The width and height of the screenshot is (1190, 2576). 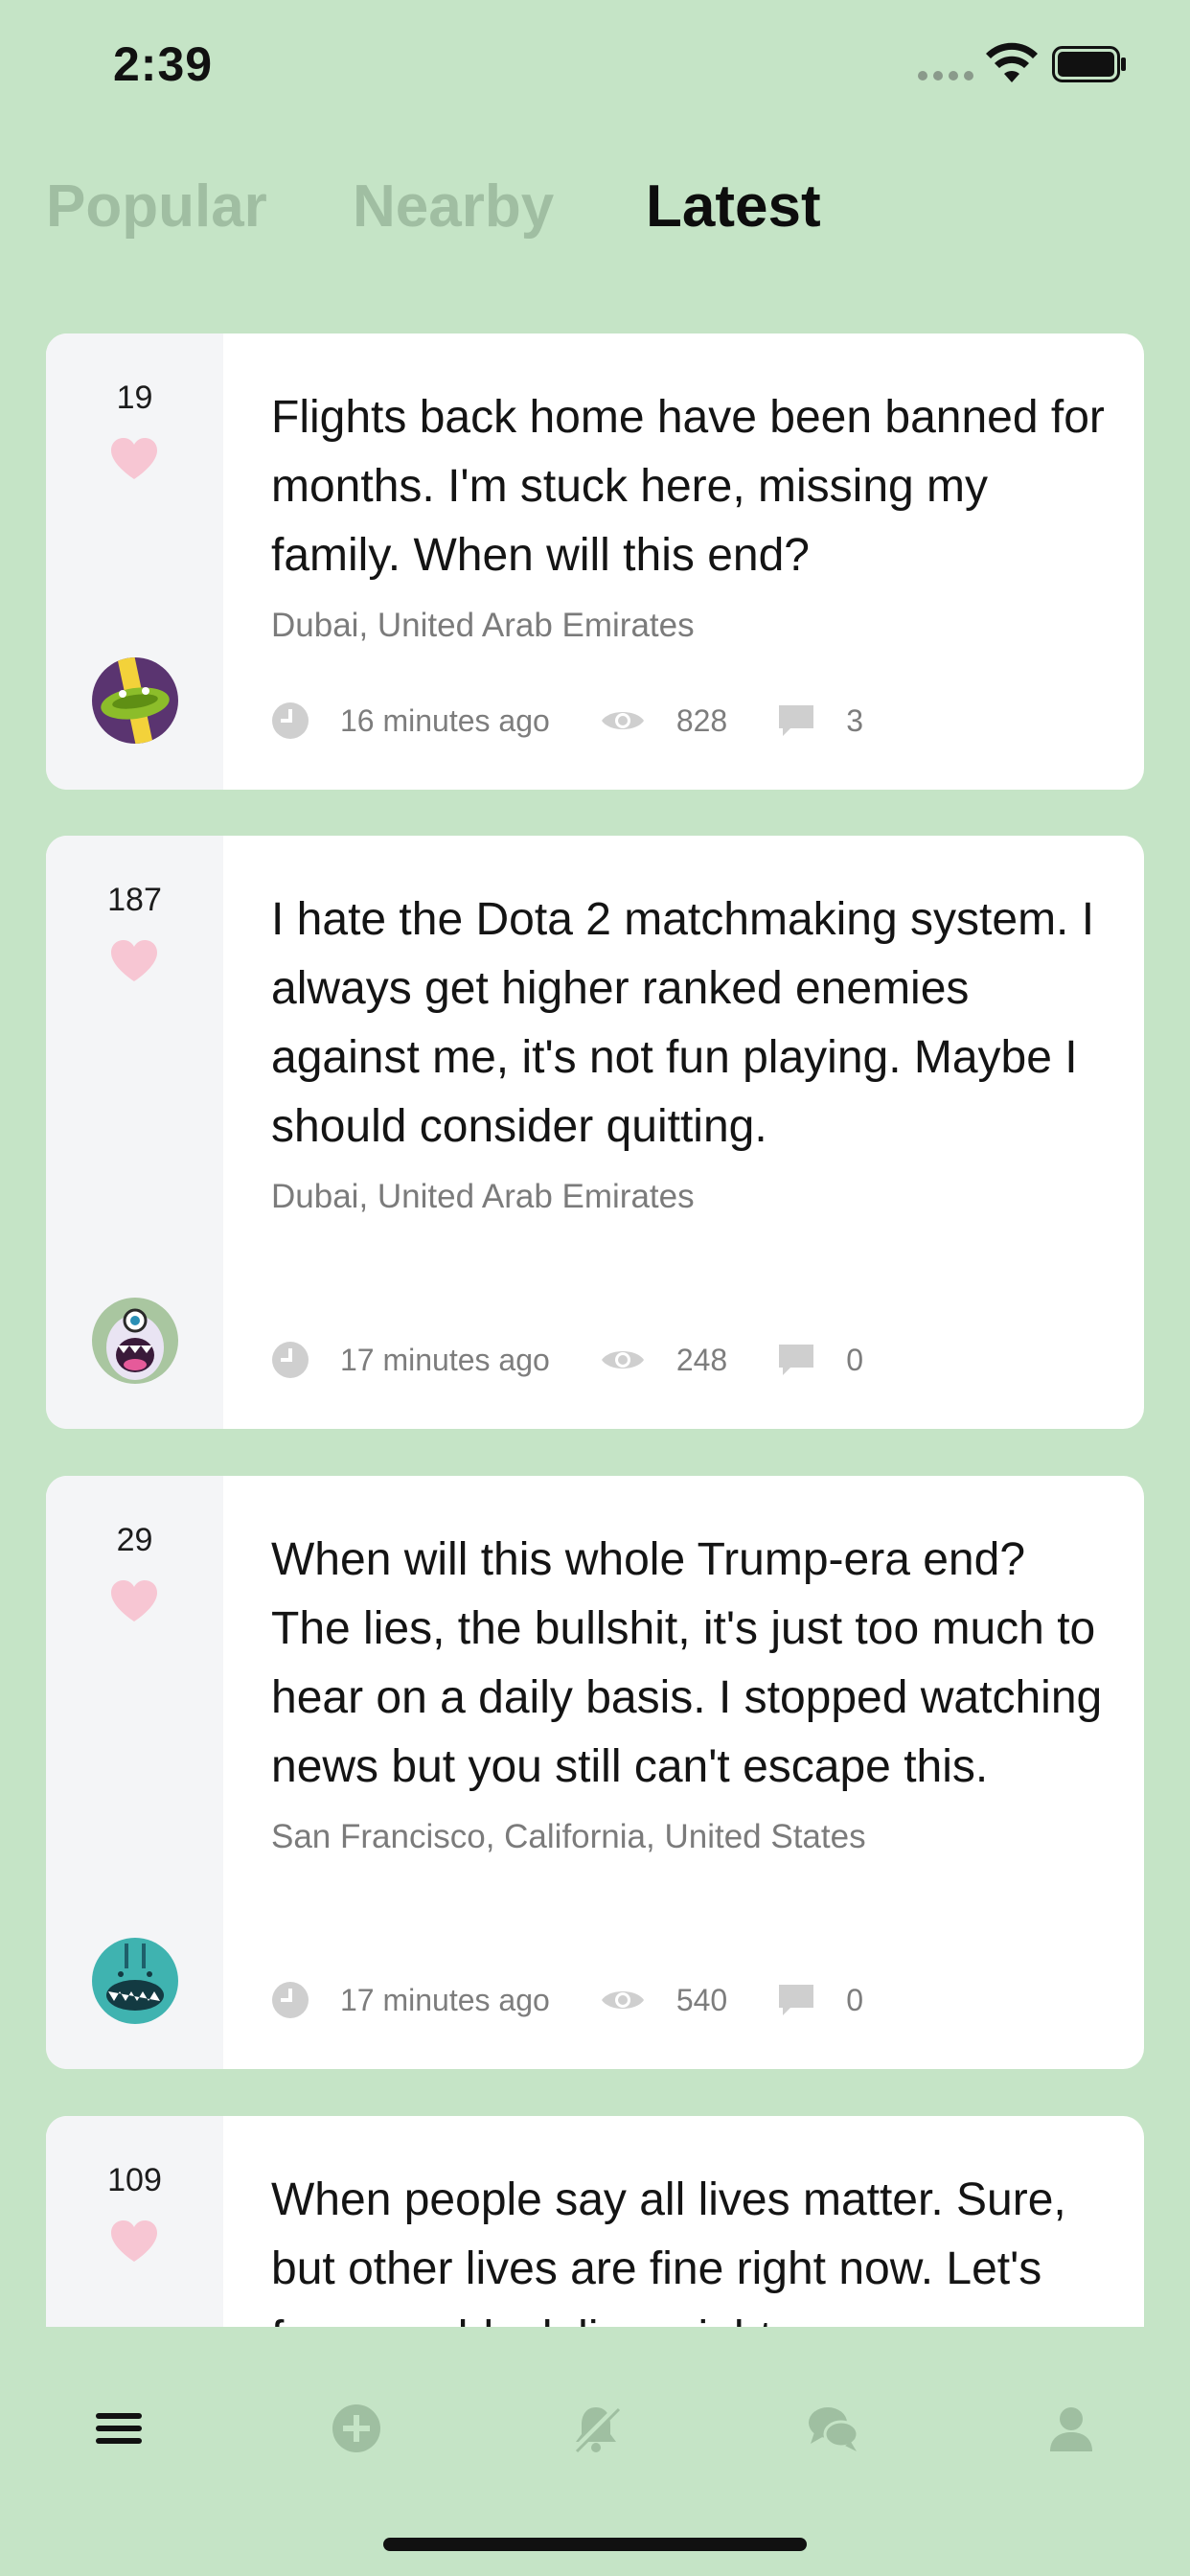 What do you see at coordinates (946, 75) in the screenshot?
I see `cellular-signal-icon` at bounding box center [946, 75].